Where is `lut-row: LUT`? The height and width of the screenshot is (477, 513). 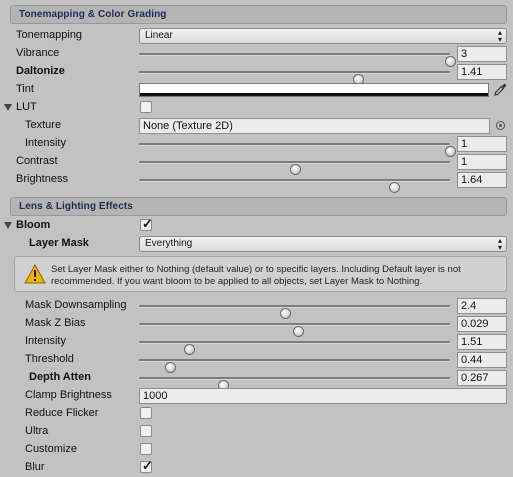 lut-row: LUT is located at coordinates (256, 108).